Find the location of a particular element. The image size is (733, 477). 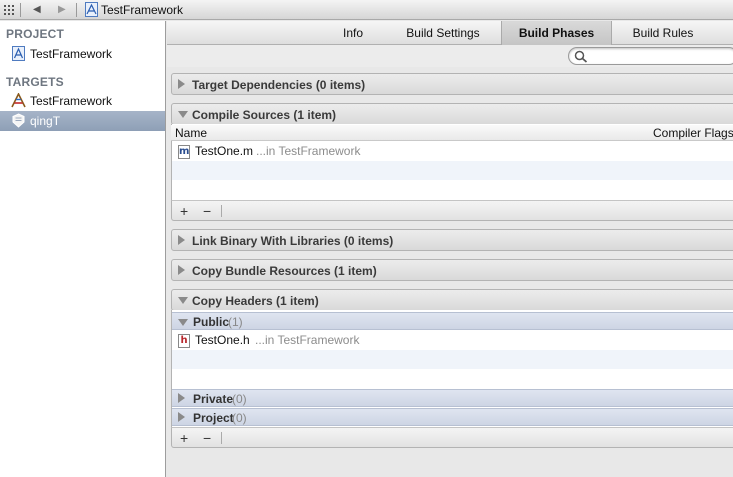

breadcrumb-project: TestFramework is located at coordinates (142, 10).